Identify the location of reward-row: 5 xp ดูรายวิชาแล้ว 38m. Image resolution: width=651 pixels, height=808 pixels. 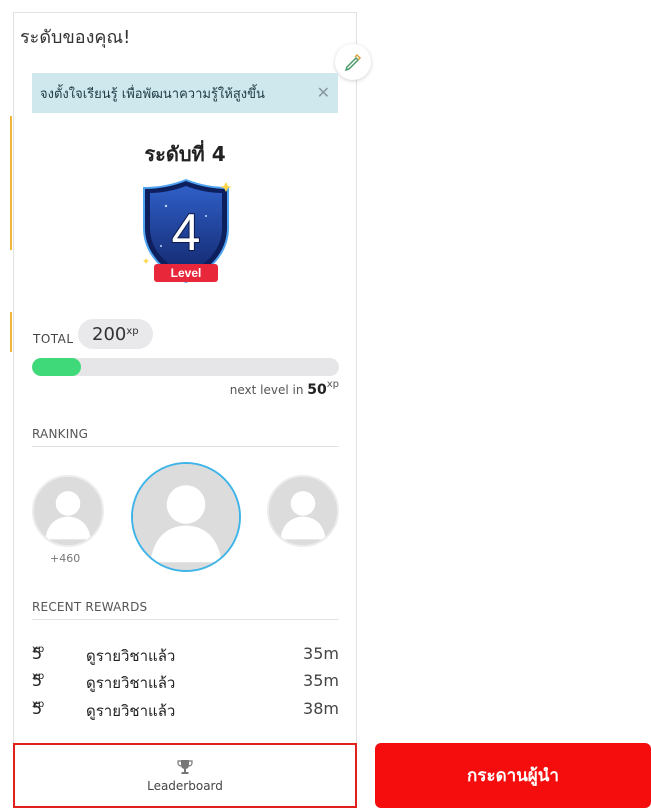
(185, 711).